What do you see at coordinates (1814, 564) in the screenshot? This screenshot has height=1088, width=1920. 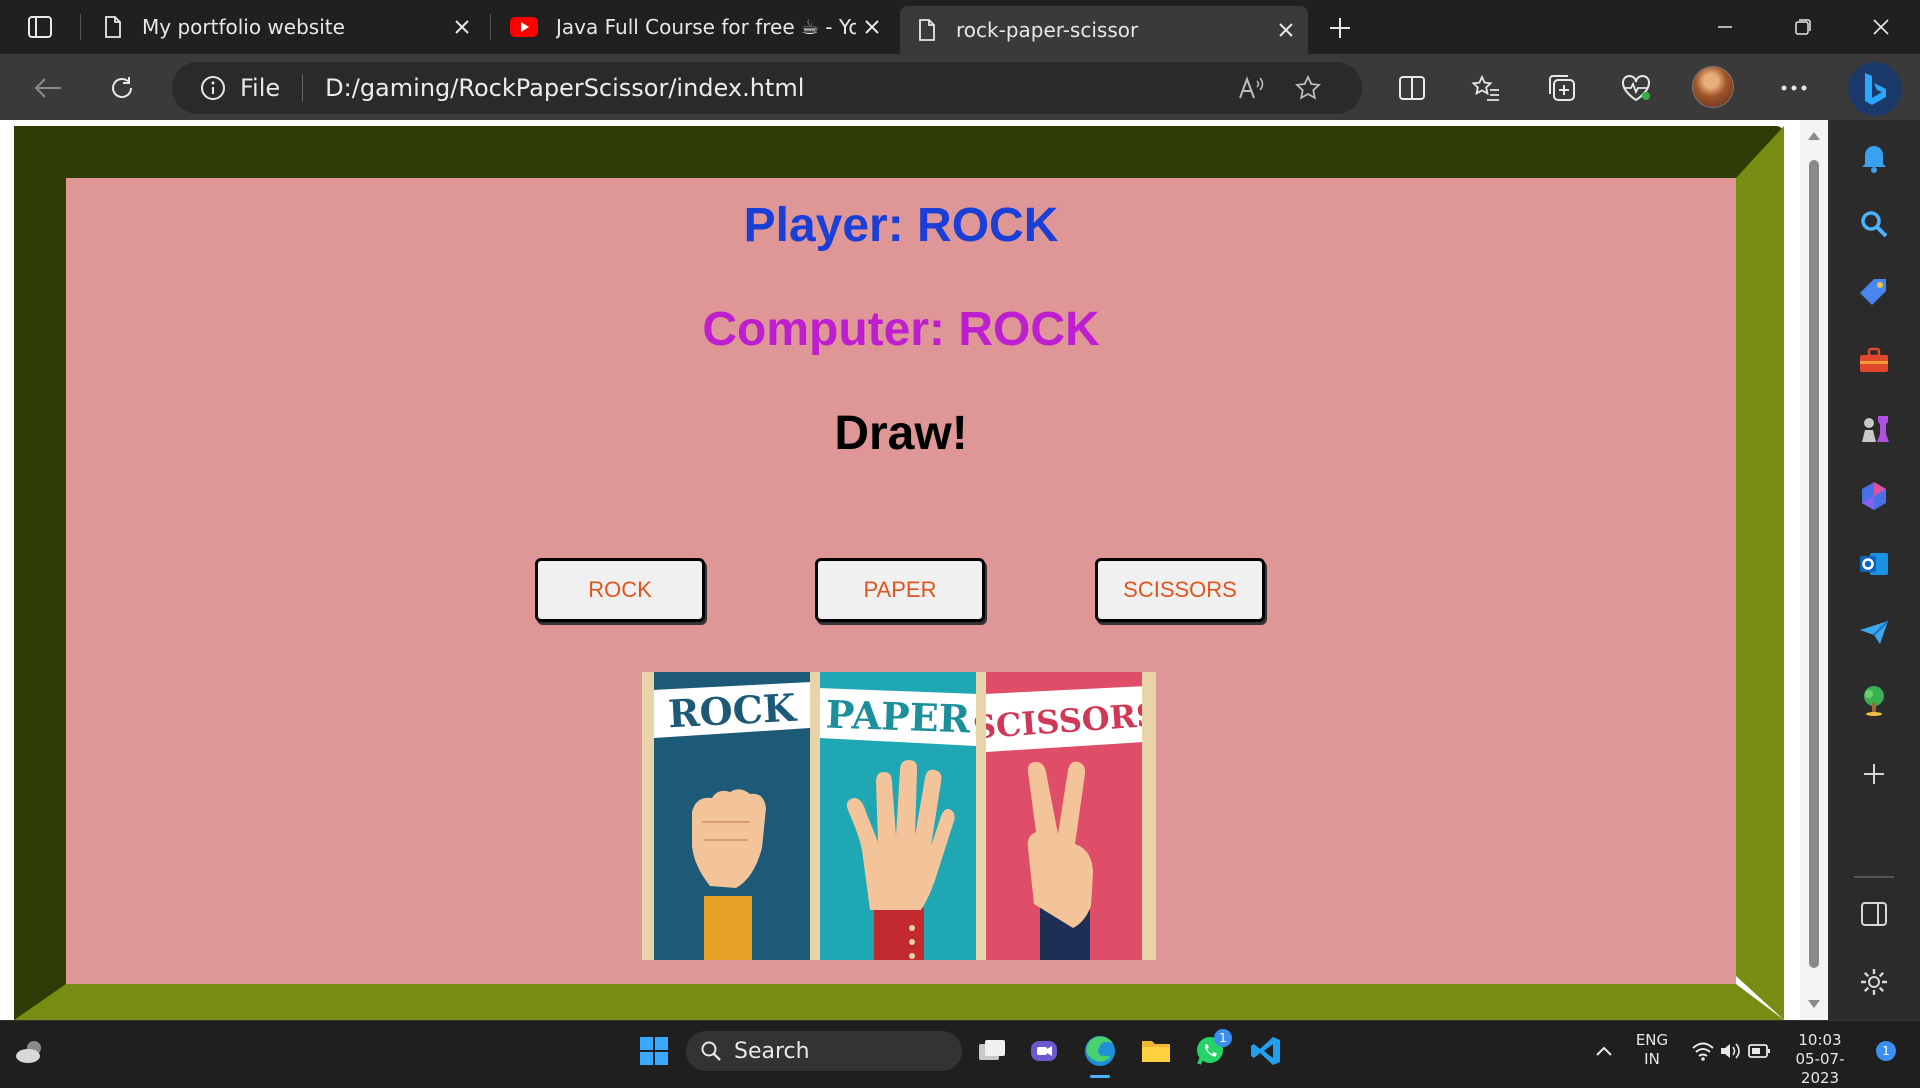 I see `scrollbar-thumb` at bounding box center [1814, 564].